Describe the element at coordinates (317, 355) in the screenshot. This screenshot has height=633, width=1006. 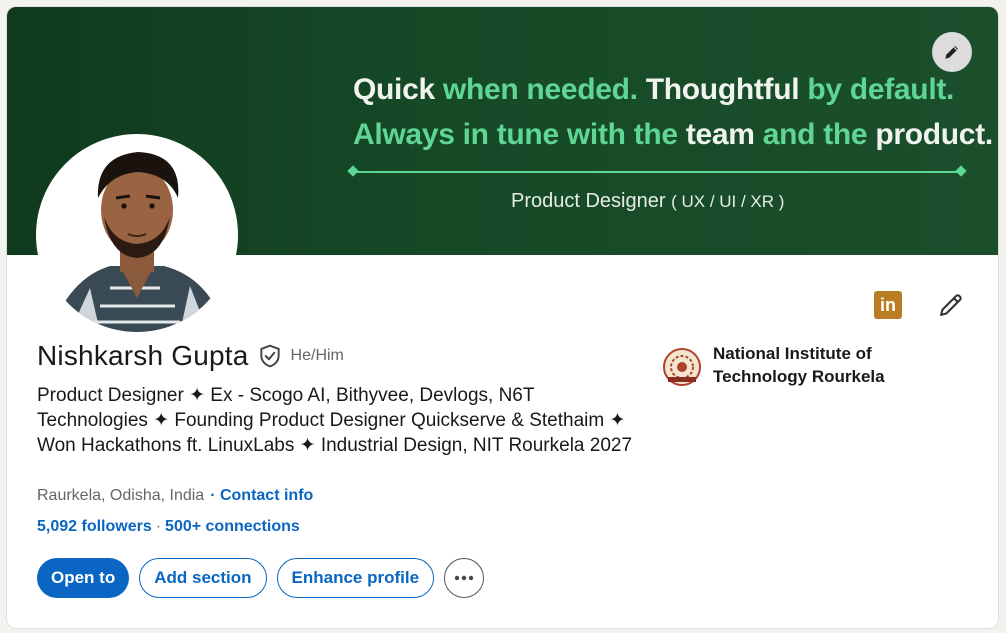
I see `pronouns: He/Him` at that location.